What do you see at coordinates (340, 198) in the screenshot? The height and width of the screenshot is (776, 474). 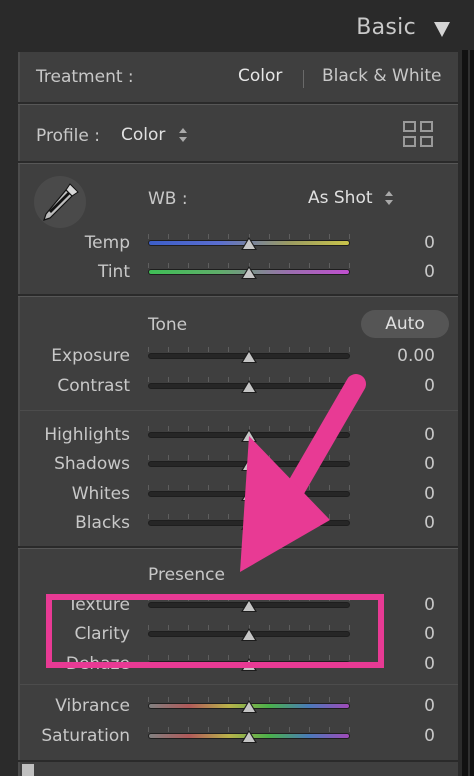 I see `wb-dropdown: As Shot` at bounding box center [340, 198].